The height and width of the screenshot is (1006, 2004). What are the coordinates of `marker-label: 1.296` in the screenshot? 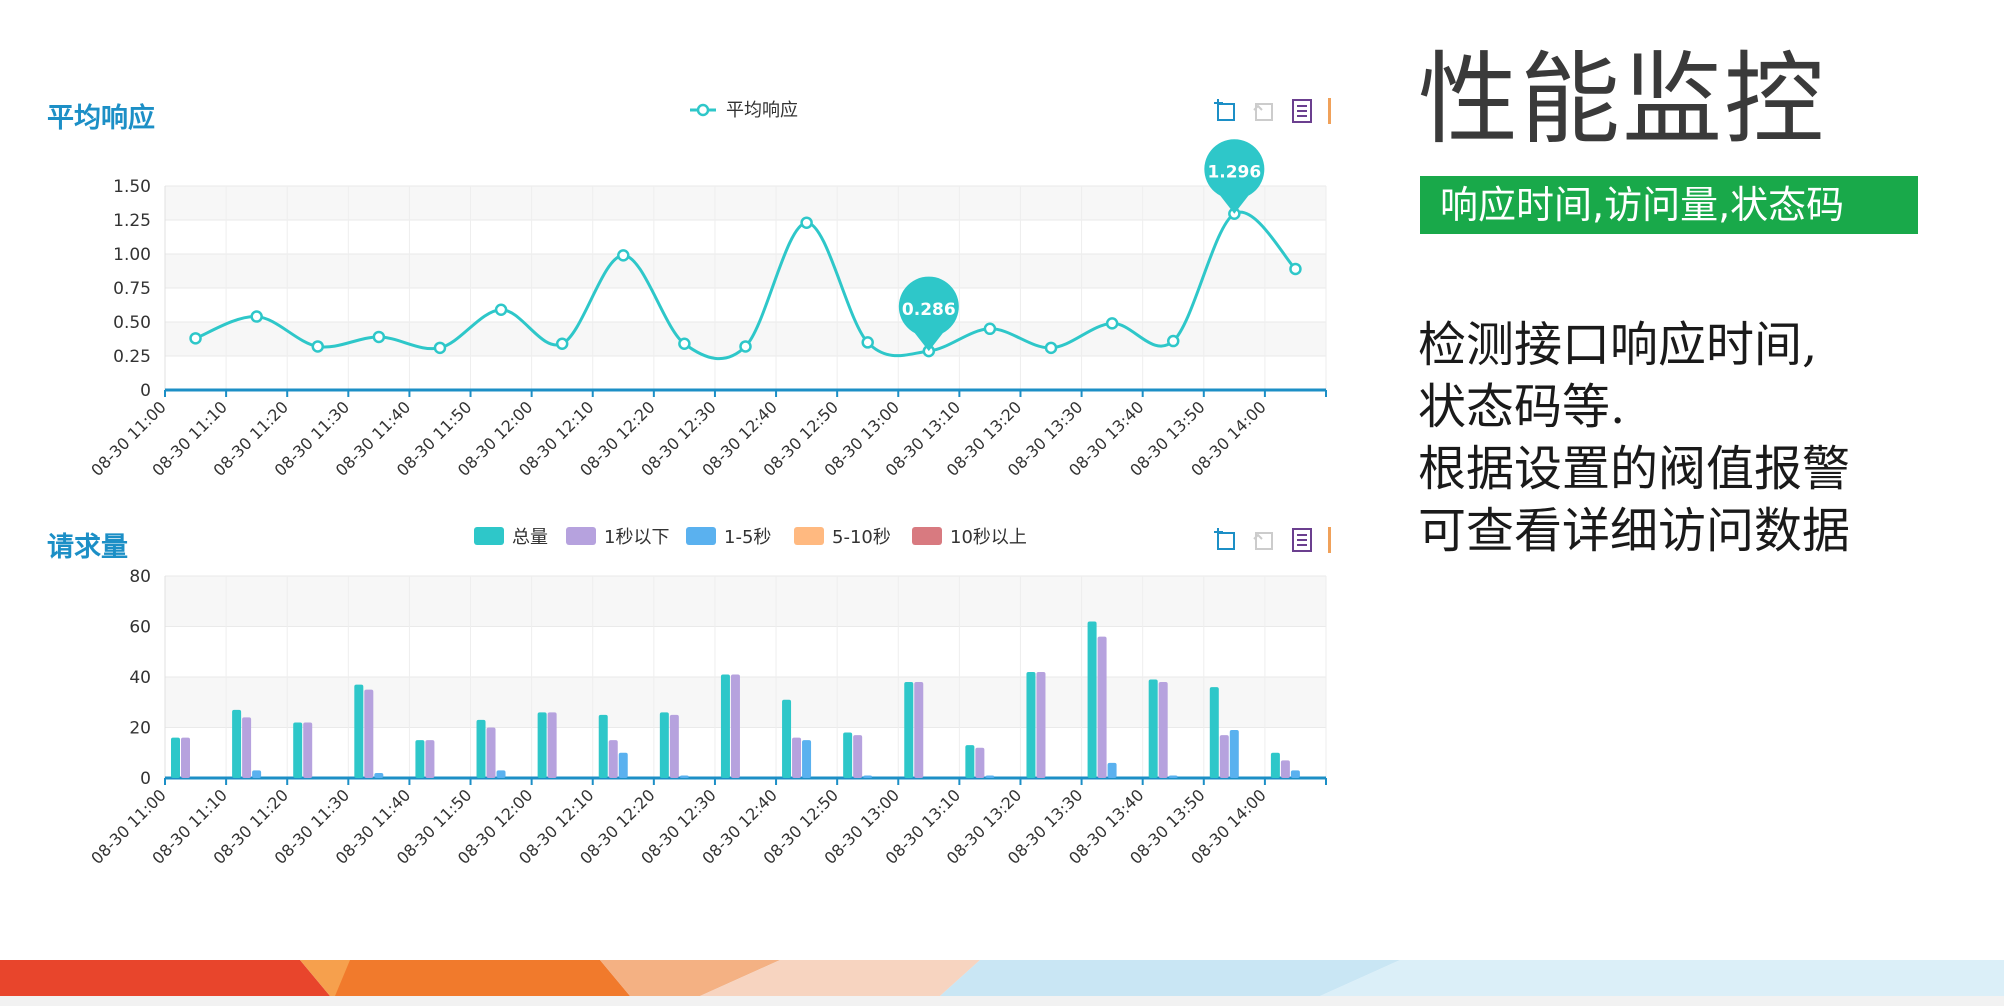 It's located at (1234, 173).